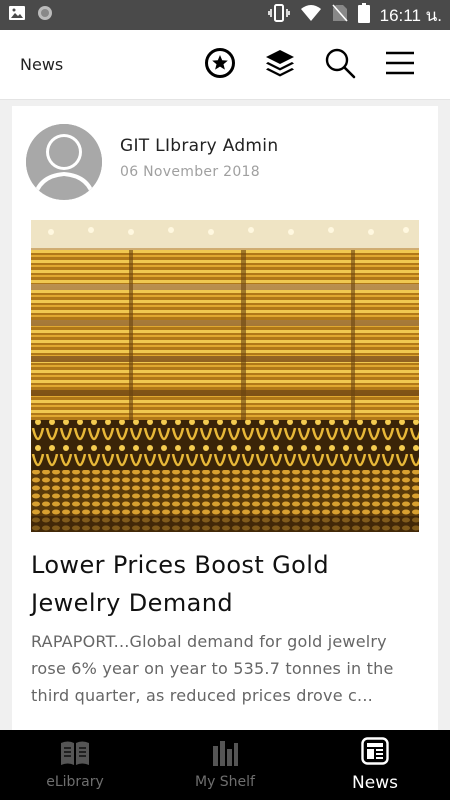 Image resolution: width=450 pixels, height=800 pixels. Describe the element at coordinates (375, 753) in the screenshot. I see `news-icon` at that location.